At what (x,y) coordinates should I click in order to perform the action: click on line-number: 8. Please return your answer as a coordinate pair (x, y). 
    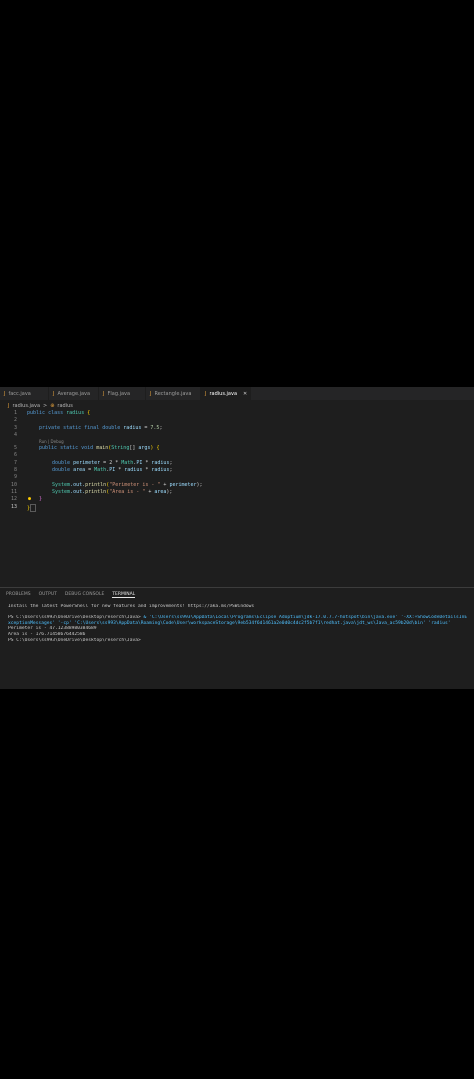
    Looking at the image, I should click on (15, 470).